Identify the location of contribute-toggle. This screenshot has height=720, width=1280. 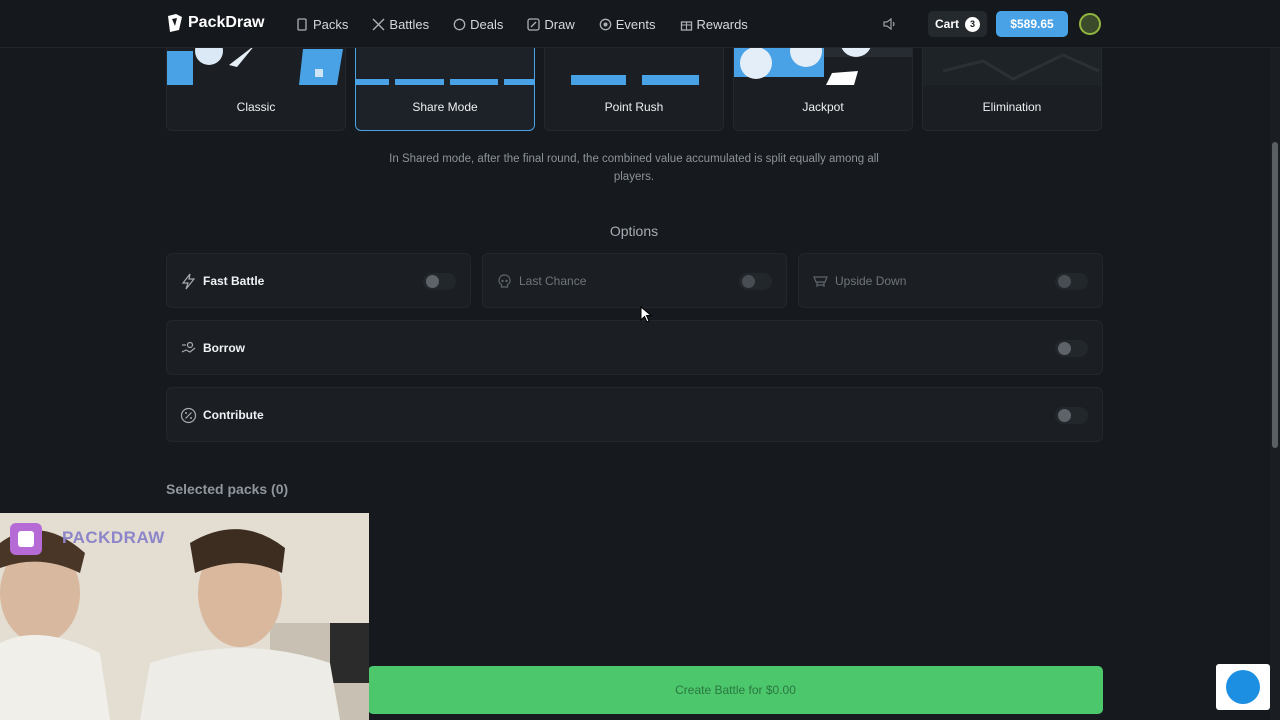
(1071, 415).